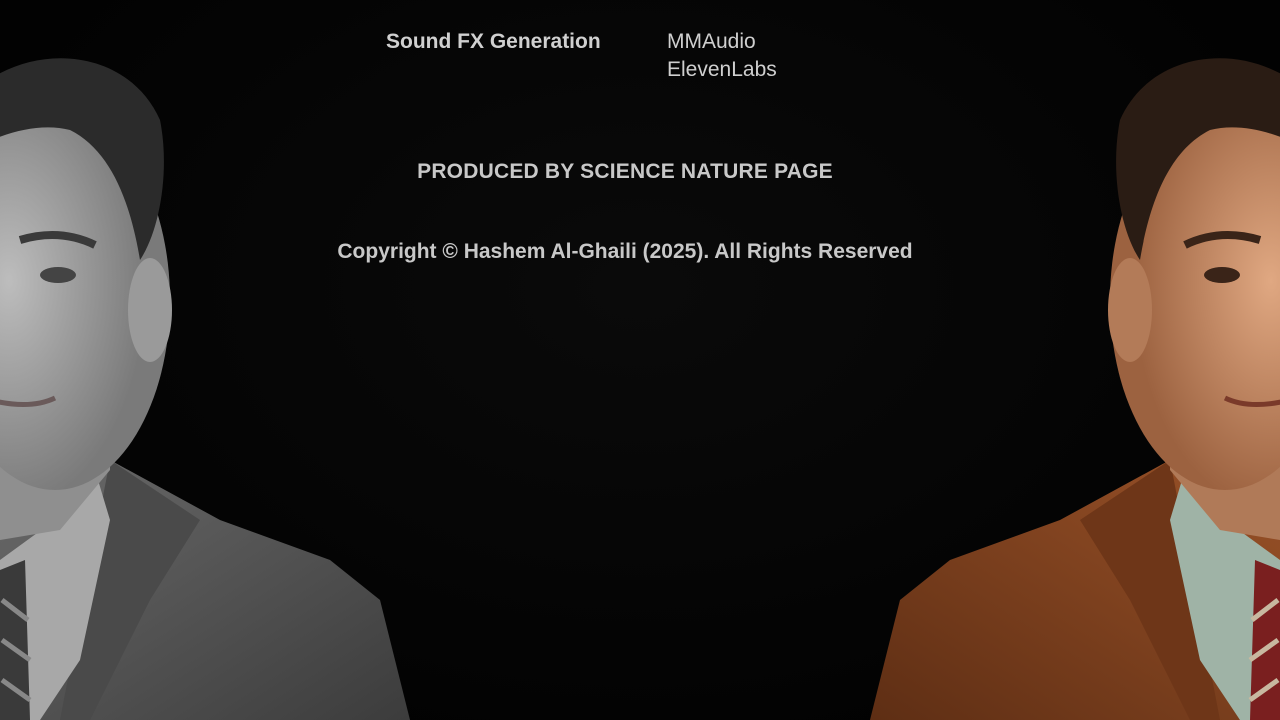 The width and height of the screenshot is (1280, 720). What do you see at coordinates (711, 41) in the screenshot?
I see `credit-name: MMAudio` at bounding box center [711, 41].